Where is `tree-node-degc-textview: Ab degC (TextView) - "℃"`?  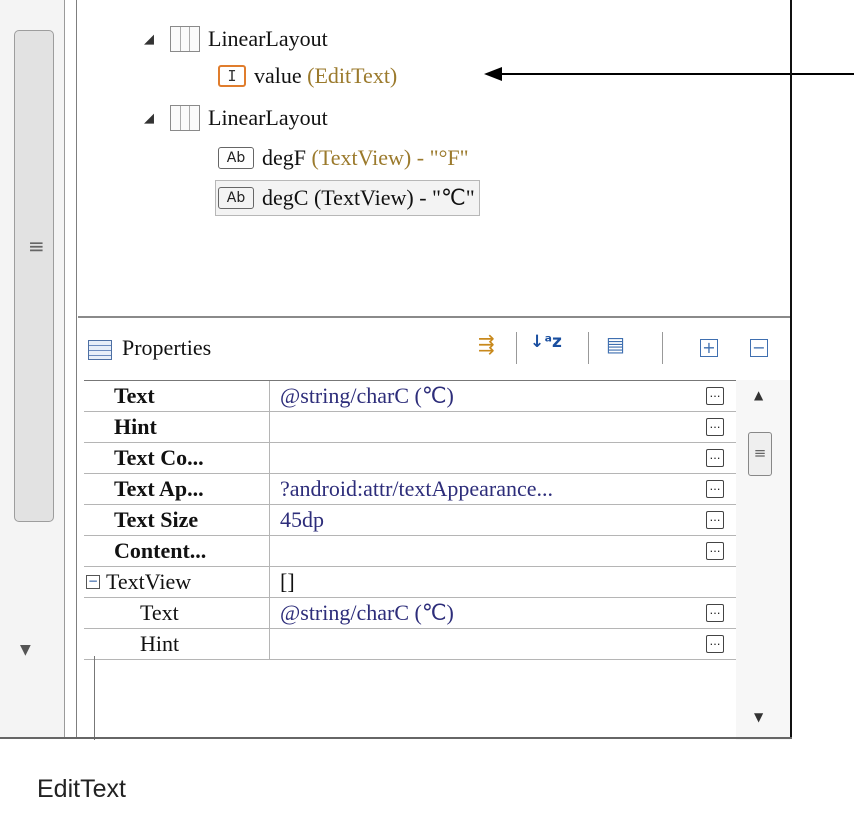
tree-node-degc-textview: Ab degC (TextView) - "℃" is located at coordinates (347, 198).